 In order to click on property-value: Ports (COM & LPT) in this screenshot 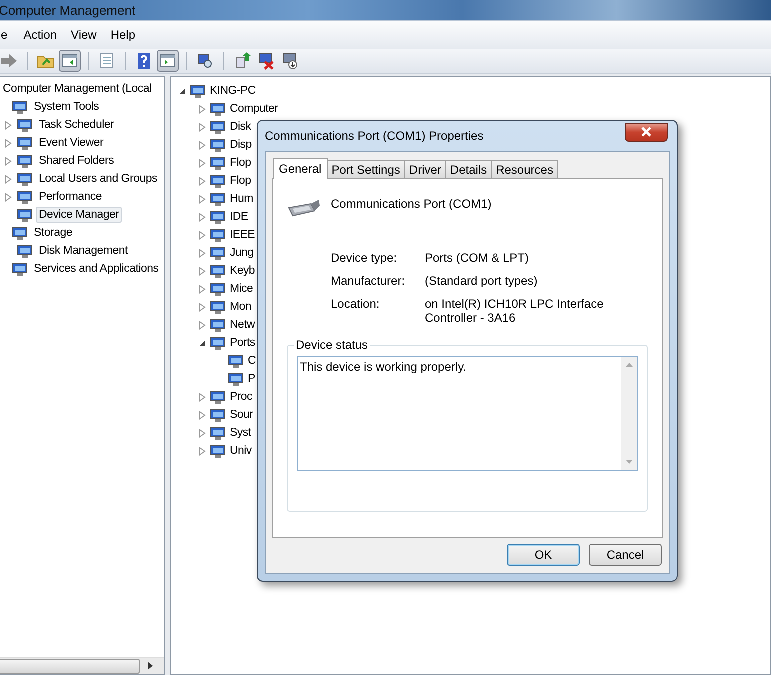, I will do `click(477, 258)`.